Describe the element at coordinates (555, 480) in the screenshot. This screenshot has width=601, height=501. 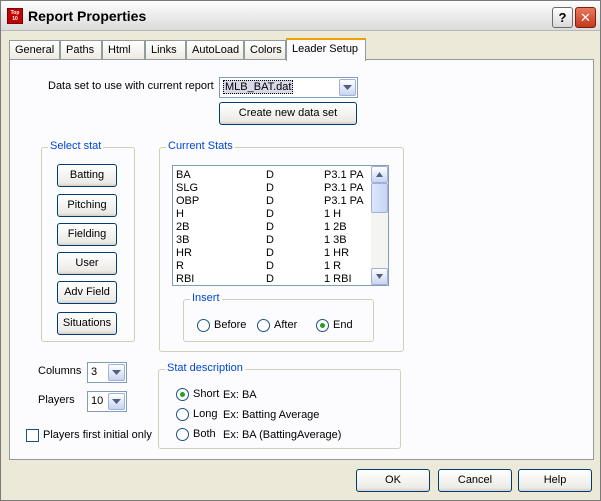
I see `help-button: Help` at that location.